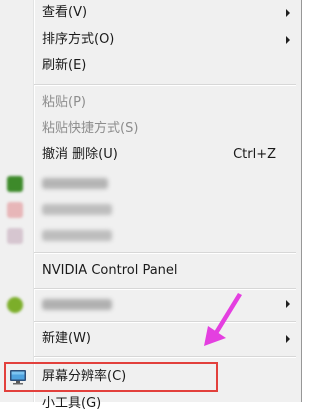 This screenshot has height=417, width=320. What do you see at coordinates (150, 13) in the screenshot?
I see `menu-item-view: 查看(V)` at bounding box center [150, 13].